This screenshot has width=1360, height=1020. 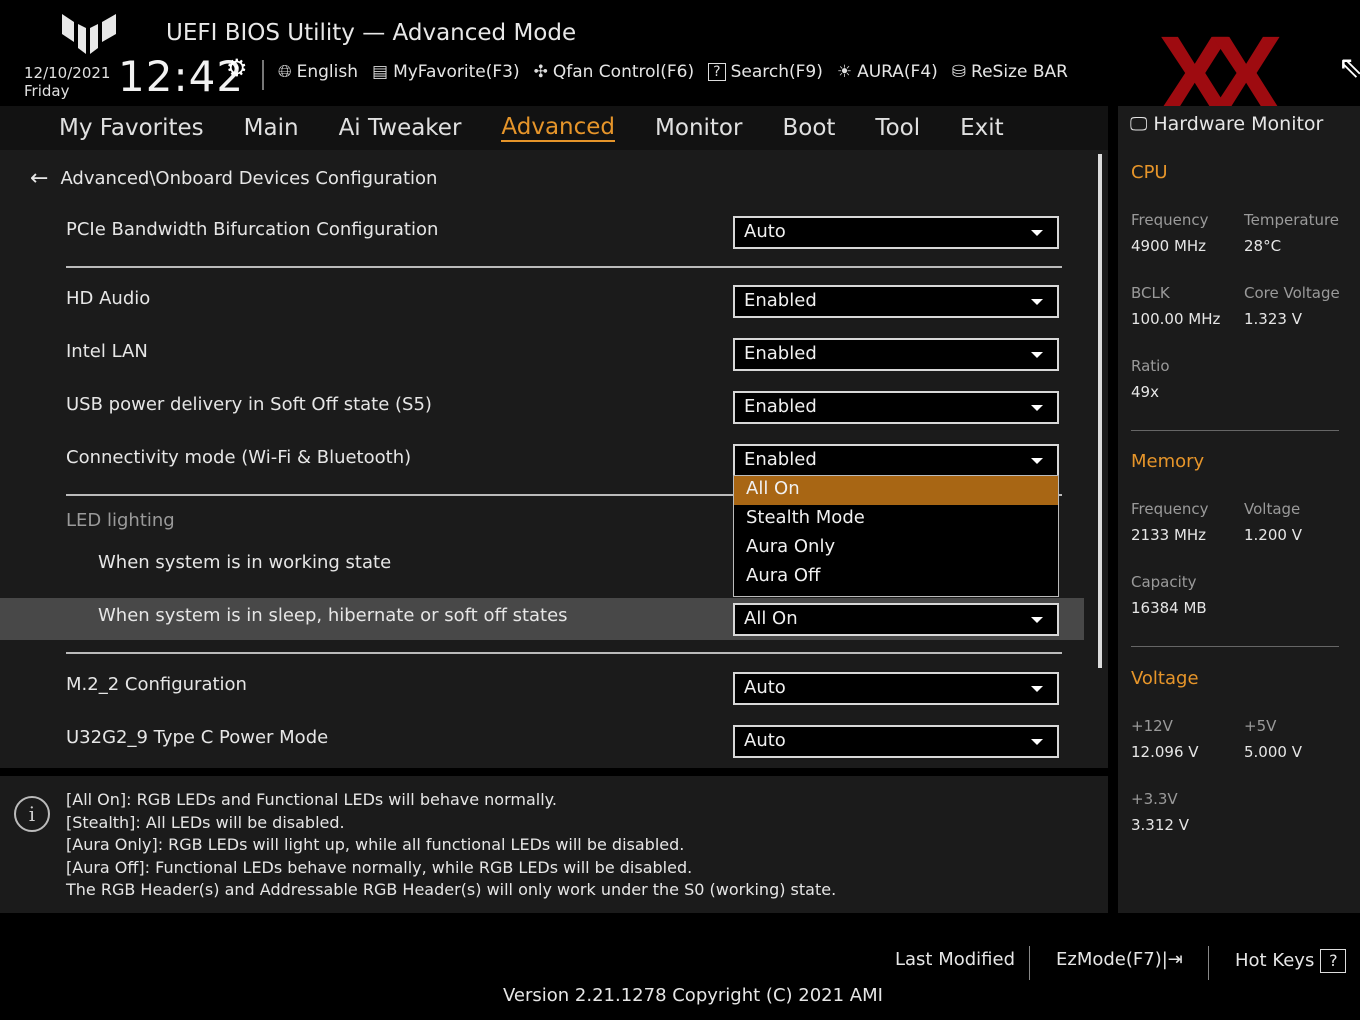 What do you see at coordinates (808, 128) in the screenshot?
I see `tab-boot: Boot` at bounding box center [808, 128].